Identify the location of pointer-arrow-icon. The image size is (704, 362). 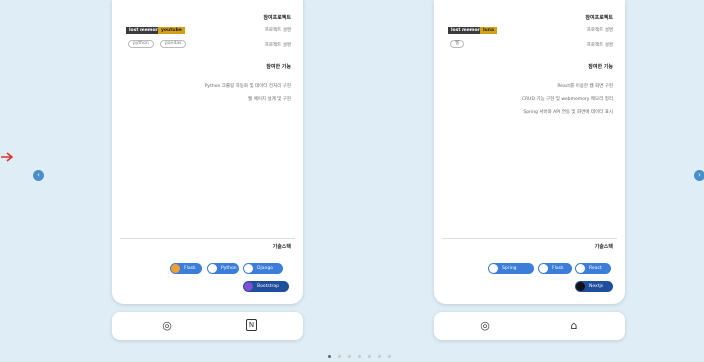
(7, 157).